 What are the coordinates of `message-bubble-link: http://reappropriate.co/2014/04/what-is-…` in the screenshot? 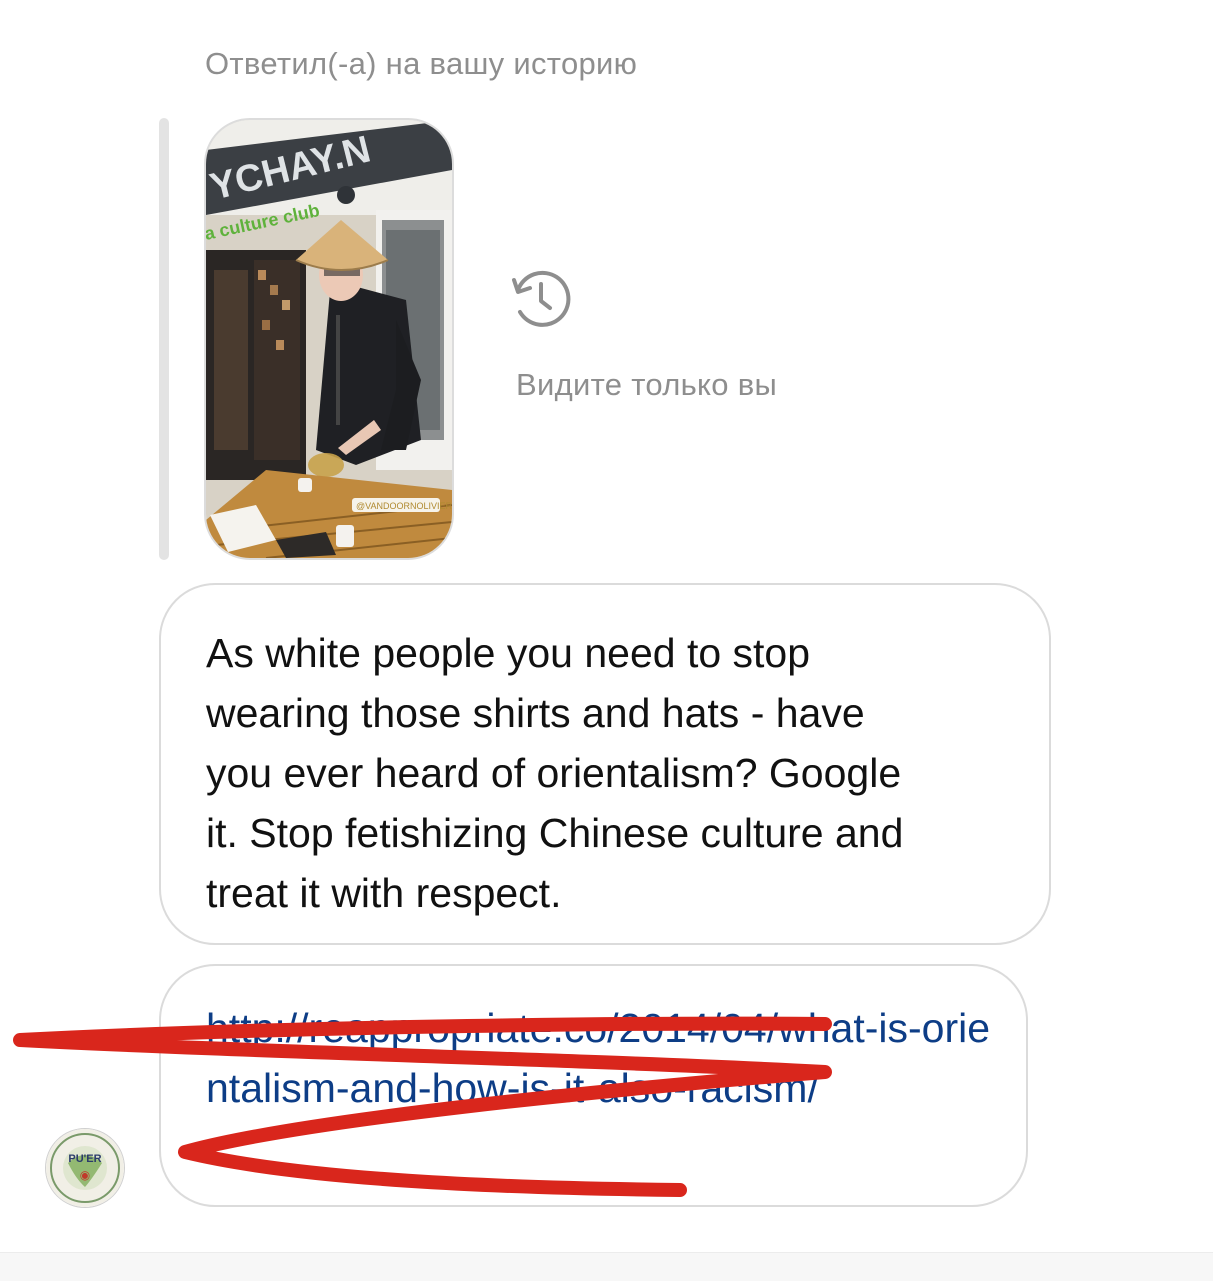 It's located at (593, 1085).